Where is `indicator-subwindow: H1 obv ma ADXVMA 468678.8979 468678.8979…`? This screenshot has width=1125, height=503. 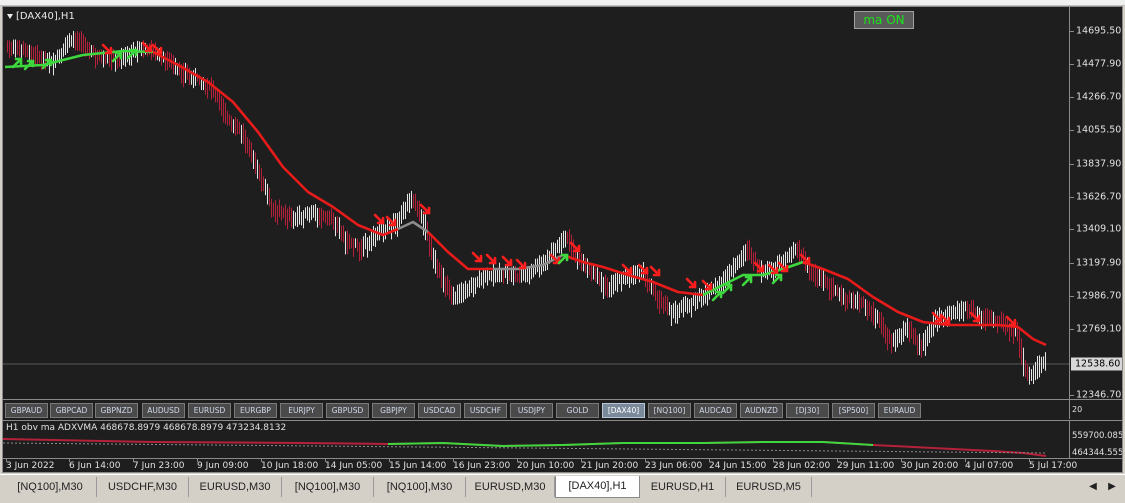
indicator-subwindow: H1 obv ma ADXVMA 468678.8979 468678.8979… is located at coordinates (536, 439).